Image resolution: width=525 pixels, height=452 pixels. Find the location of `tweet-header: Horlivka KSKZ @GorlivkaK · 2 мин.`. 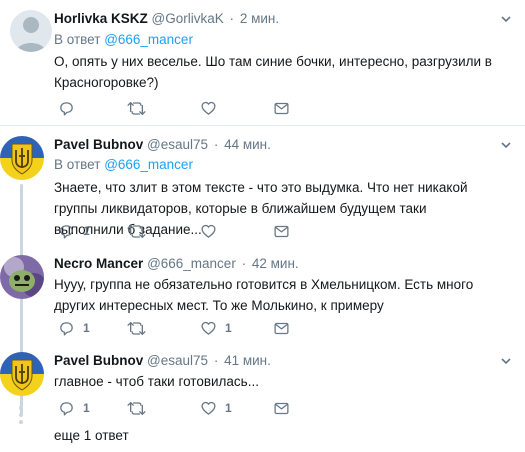

tweet-header: Horlivka KSKZ @GorlivkaK · 2 мин. is located at coordinates (166, 19).